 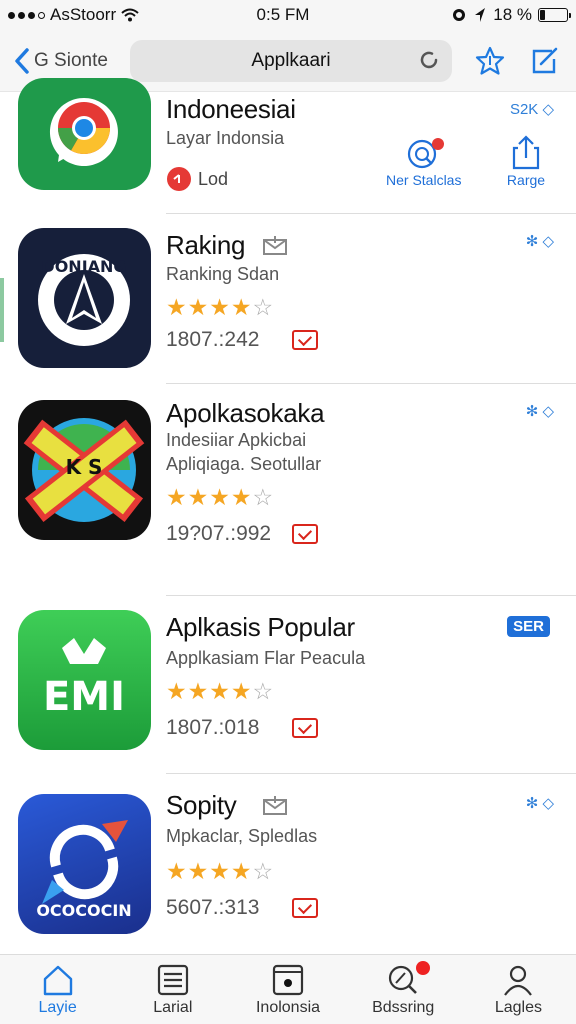 I want to click on icon-text: EMI, so click(x=84, y=697).